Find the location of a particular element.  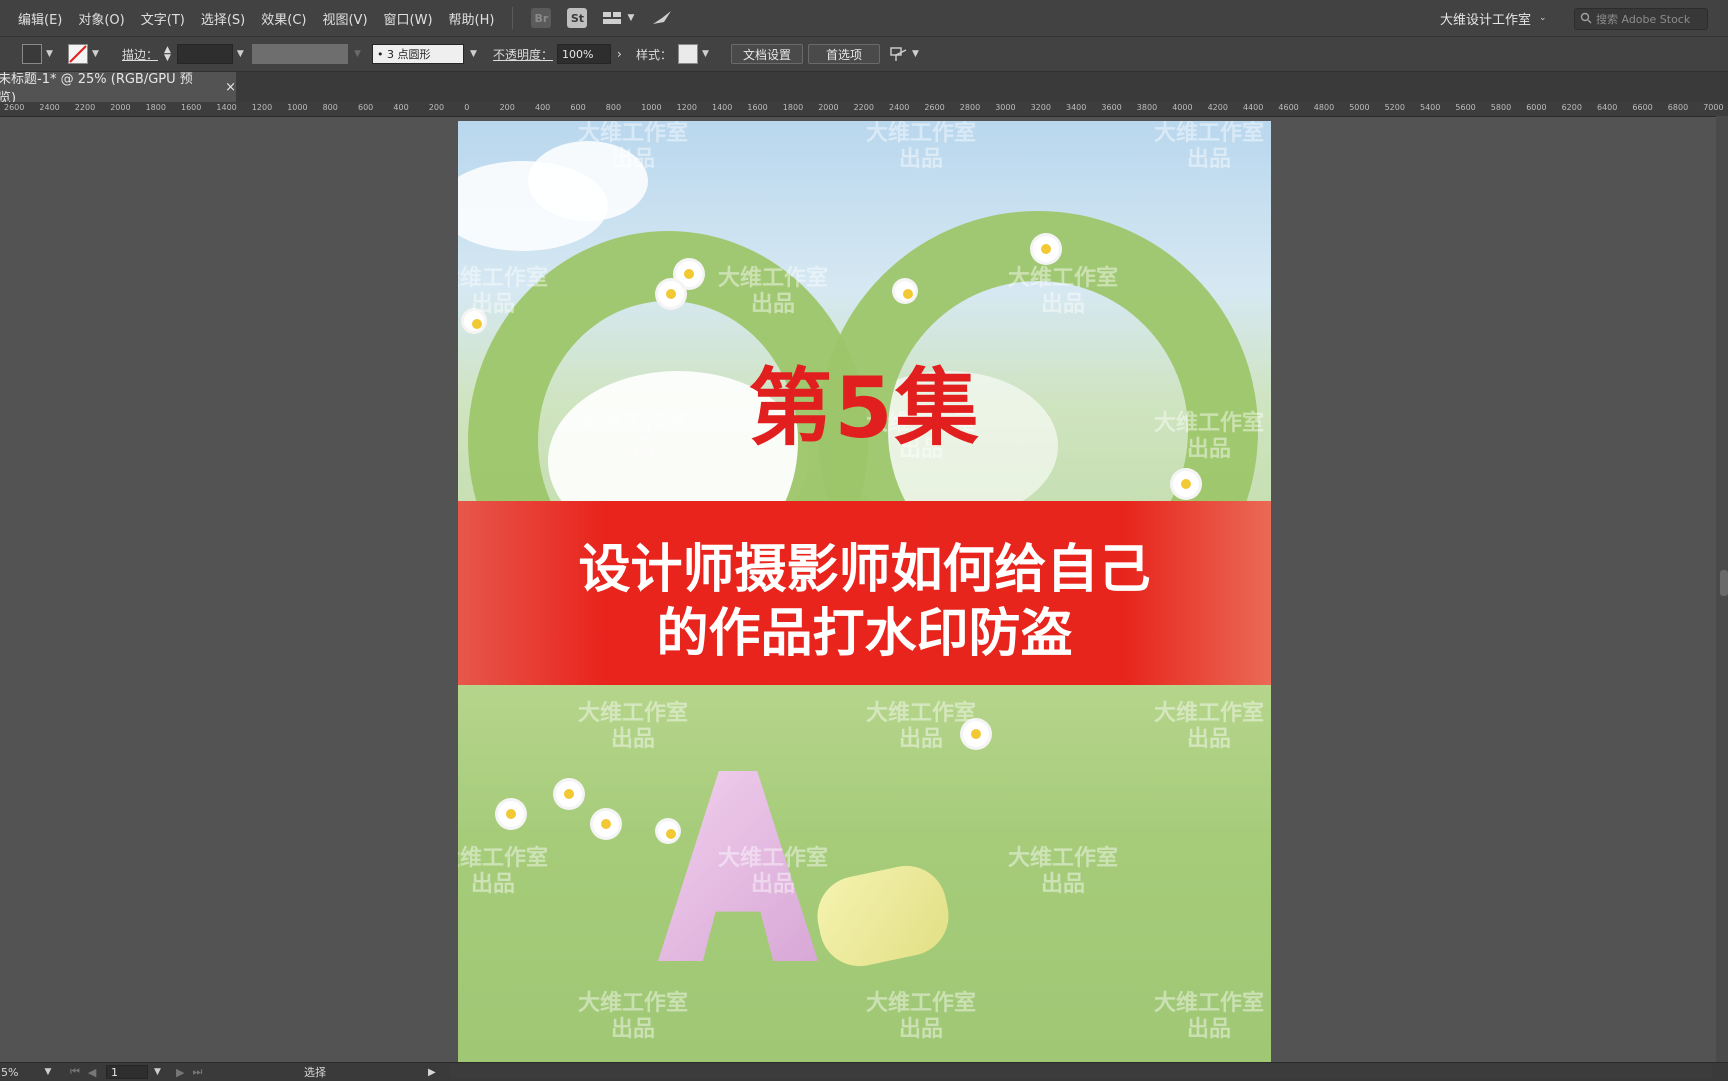

artboard-nav-next: ▶ ⏭ is located at coordinates (189, 1072).